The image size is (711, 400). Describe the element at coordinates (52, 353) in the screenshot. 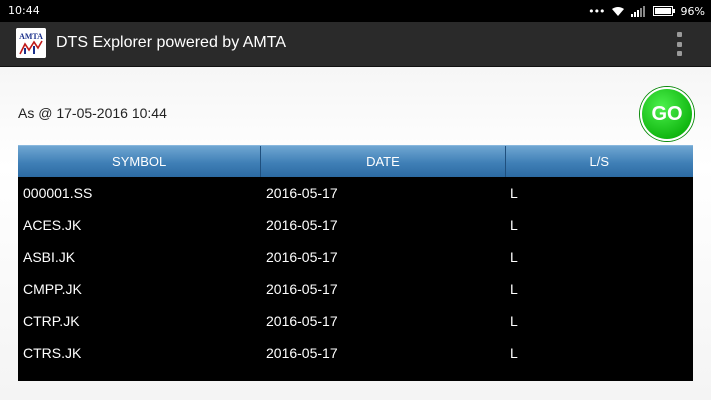

I see `cell-symbol: CTRS.JK` at that location.